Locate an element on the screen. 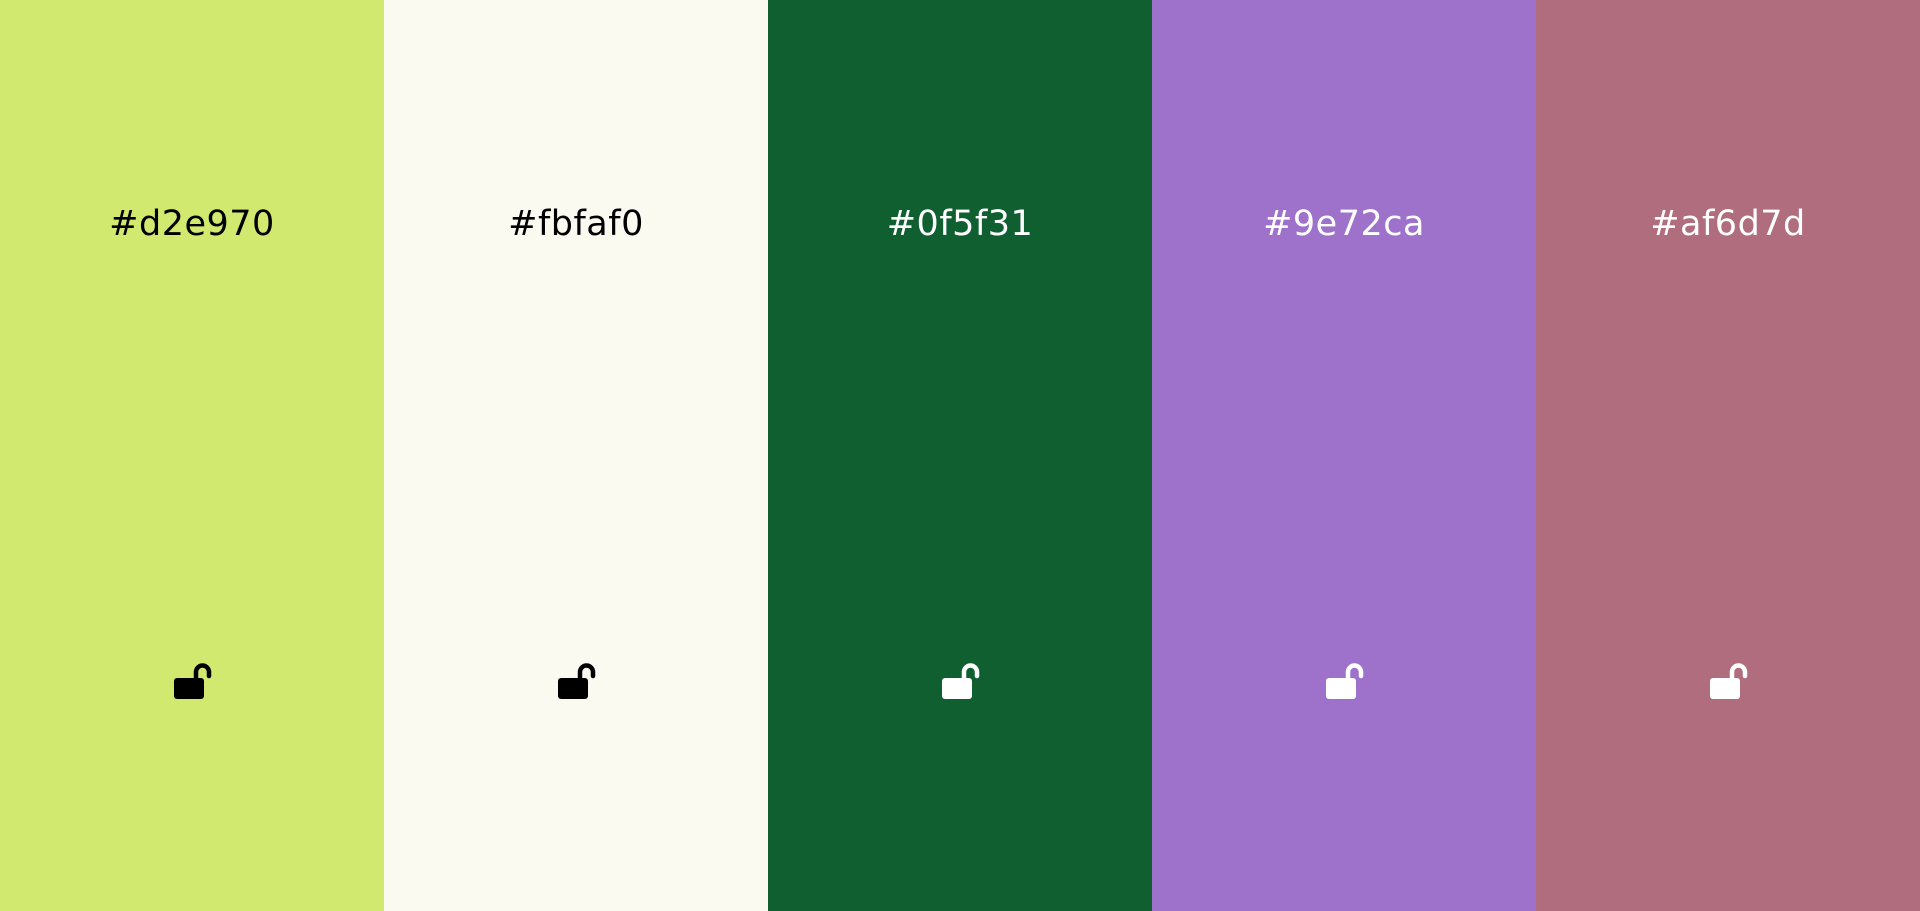 The height and width of the screenshot is (911, 1920). hex-code-label: #af6d7d is located at coordinates (1728, 224).